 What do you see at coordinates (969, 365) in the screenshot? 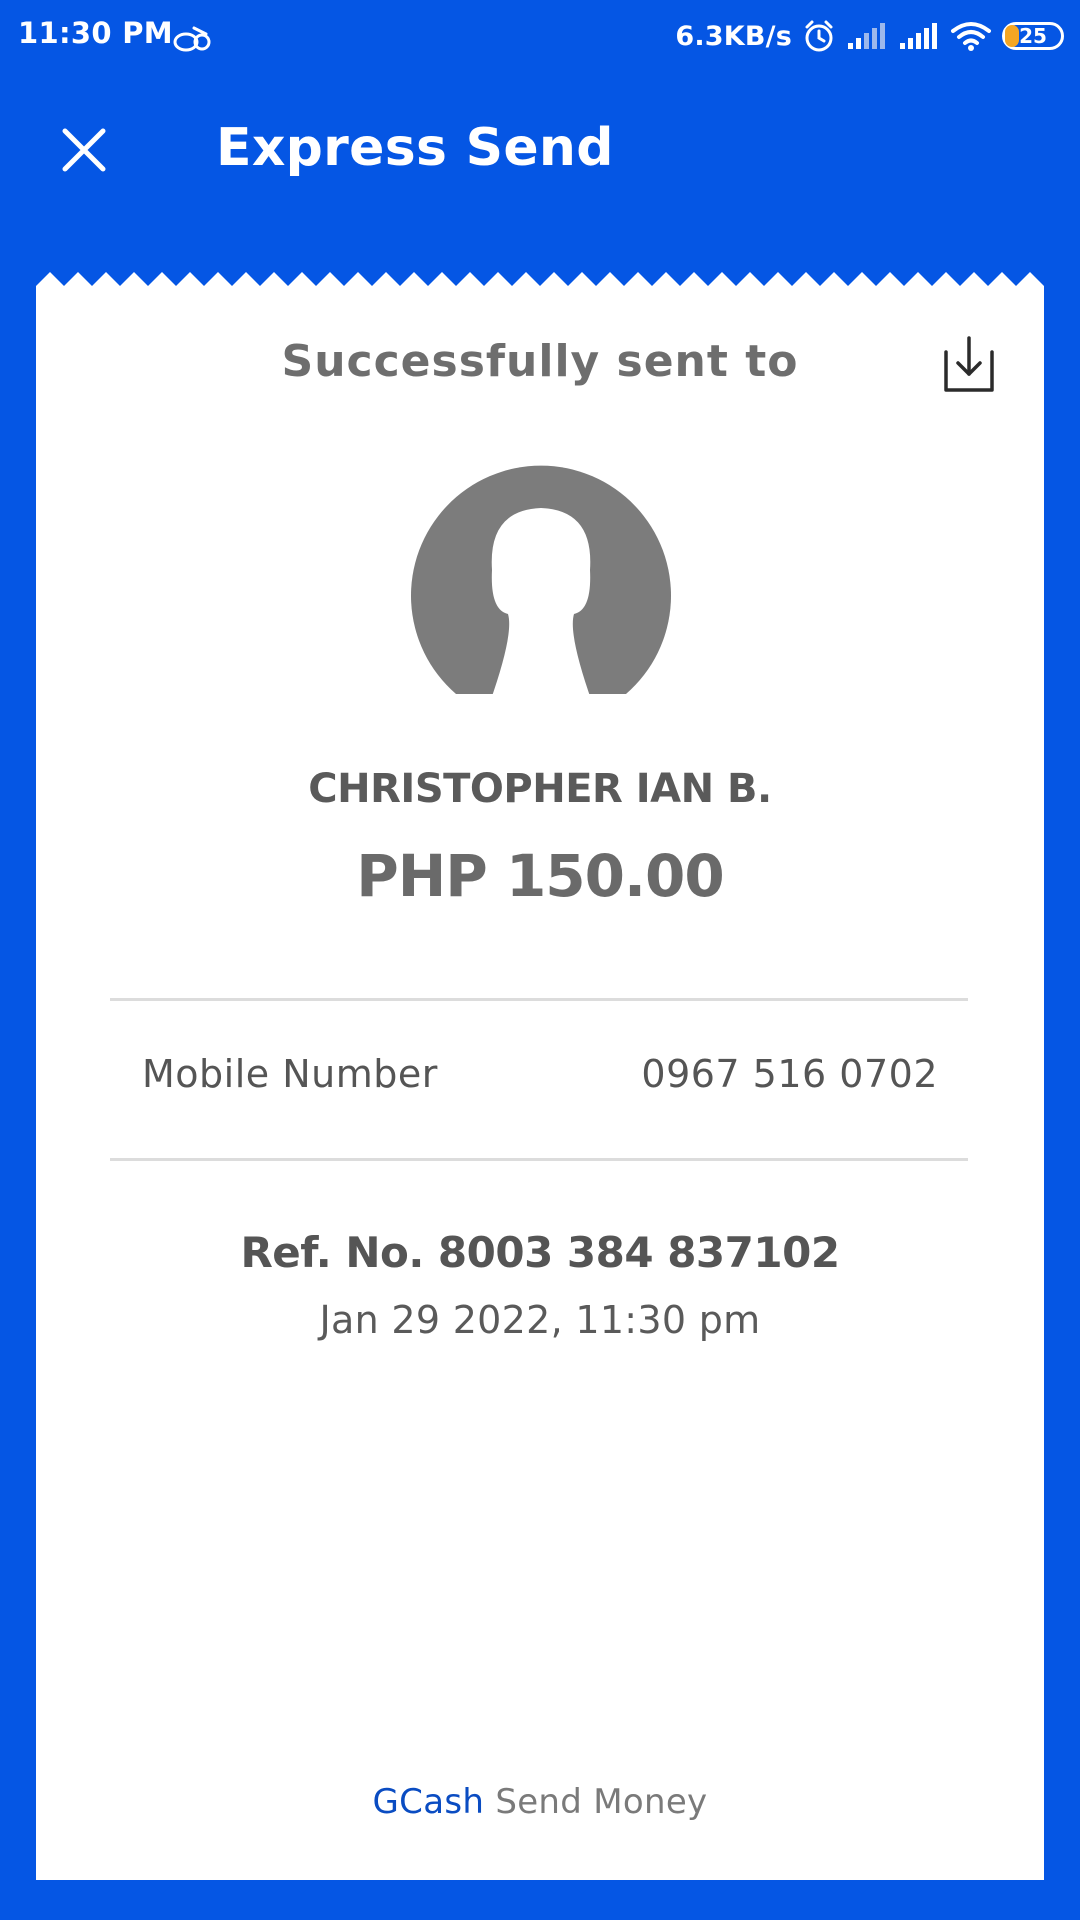
I see `download-icon` at bounding box center [969, 365].